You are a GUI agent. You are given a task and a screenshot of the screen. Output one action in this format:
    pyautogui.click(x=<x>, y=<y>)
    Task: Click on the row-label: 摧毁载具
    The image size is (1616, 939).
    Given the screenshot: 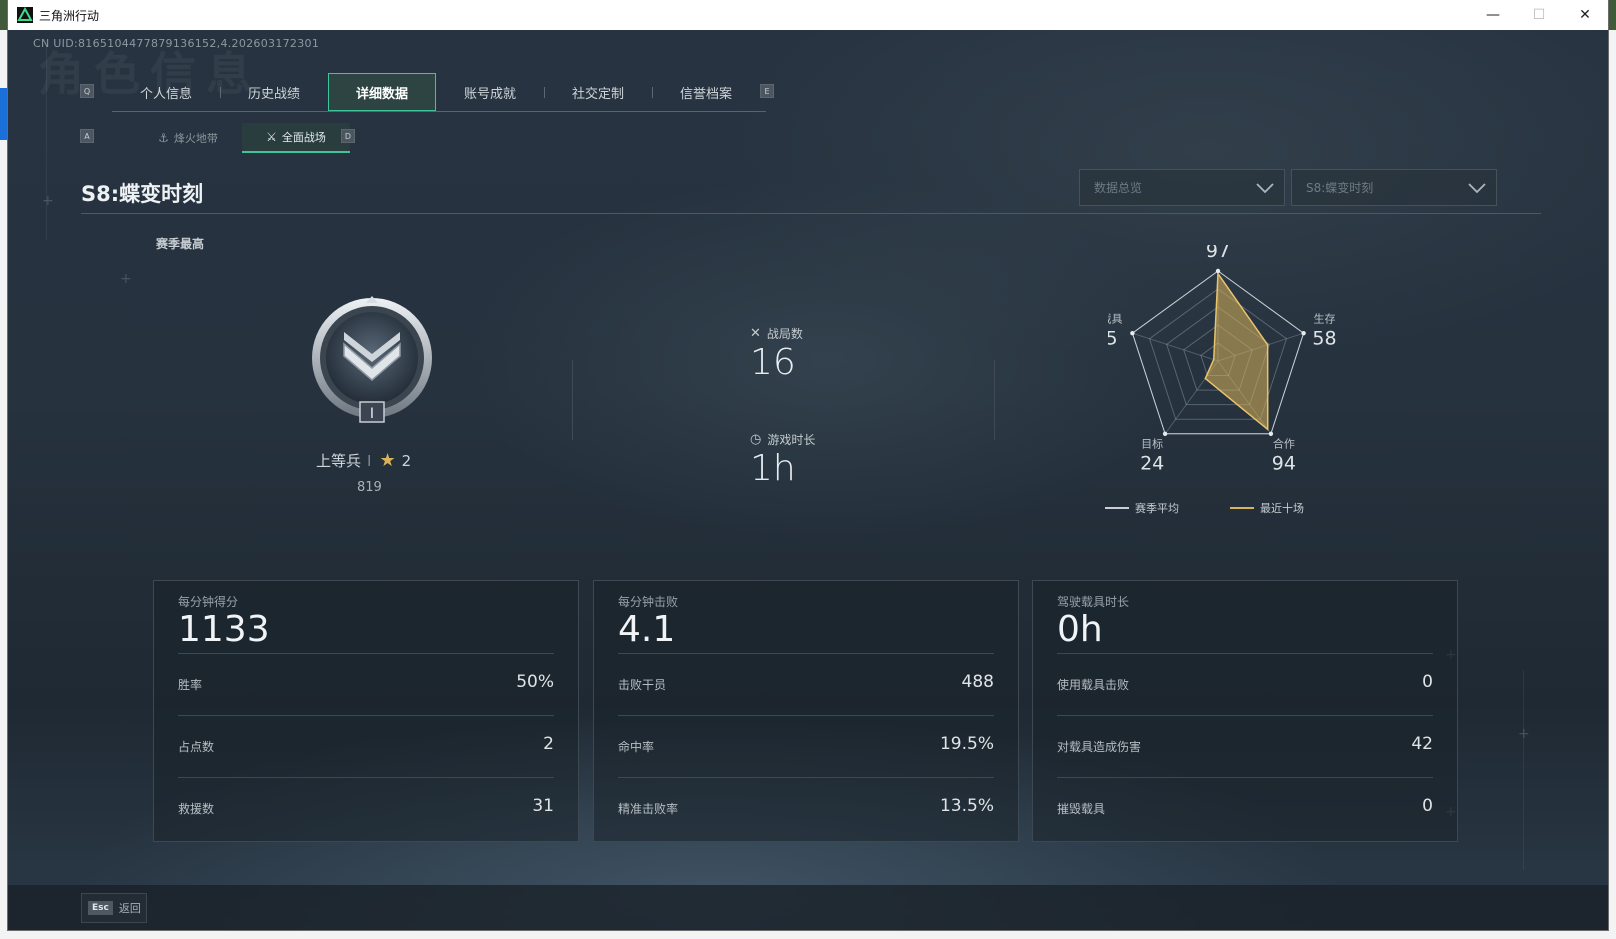 What is the action you would take?
    pyautogui.click(x=1081, y=809)
    